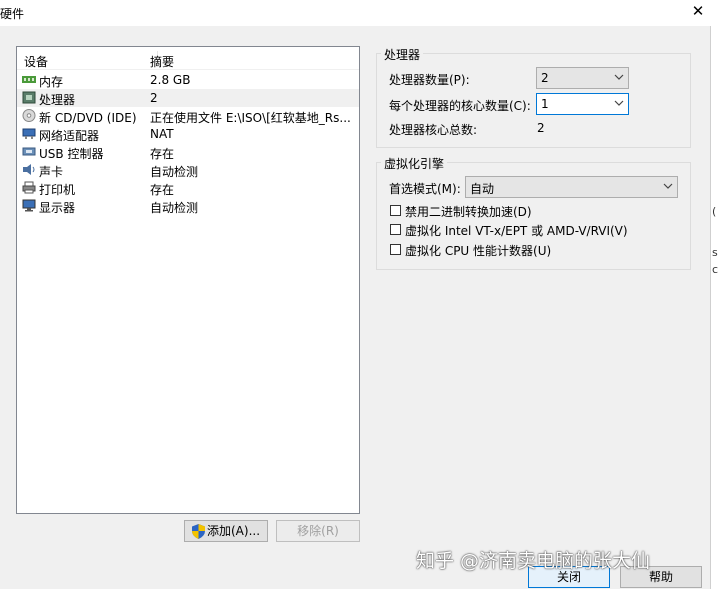  Describe the element at coordinates (715, 269) in the screenshot. I see `background-text-fragment: c` at that location.